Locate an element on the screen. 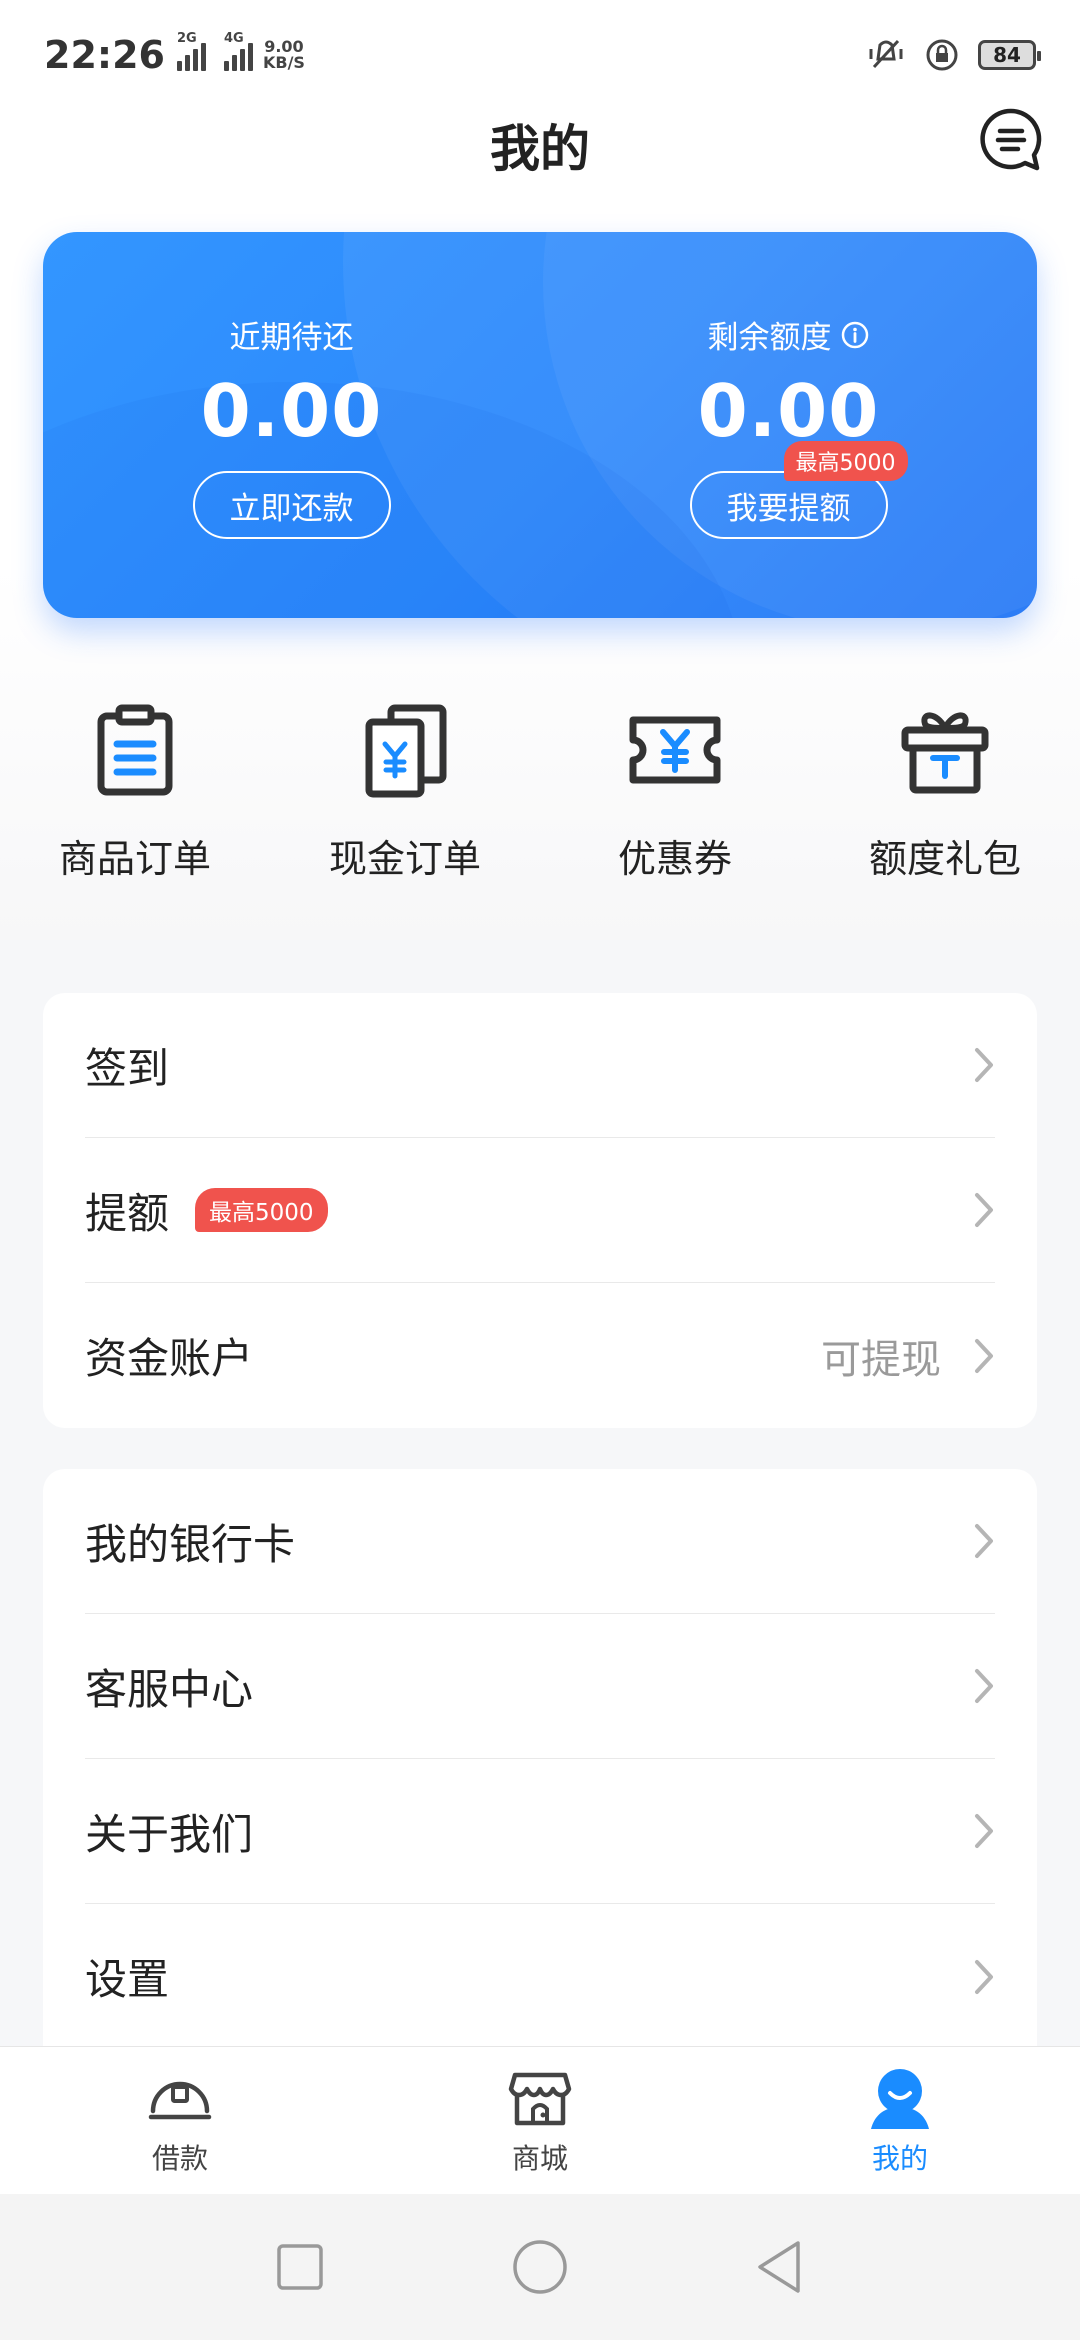 The image size is (1080, 2340). page-title: 我的 is located at coordinates (540, 149).